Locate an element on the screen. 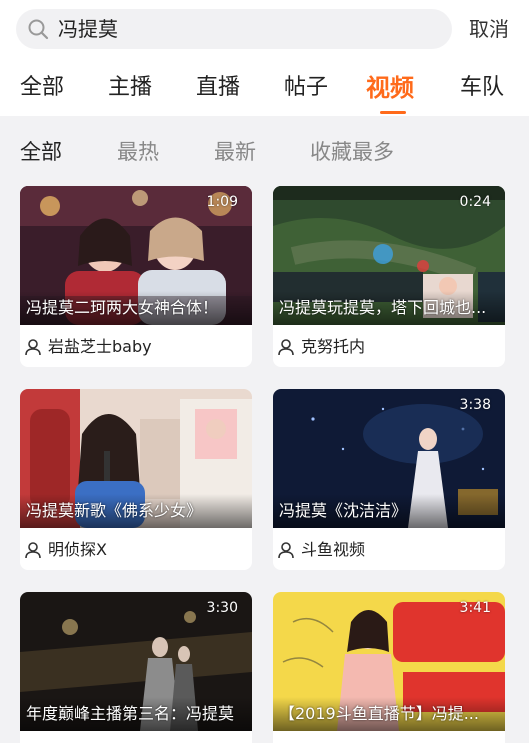  video-title: 年度巅峰主播第三名：冯提莫 is located at coordinates (130, 713).